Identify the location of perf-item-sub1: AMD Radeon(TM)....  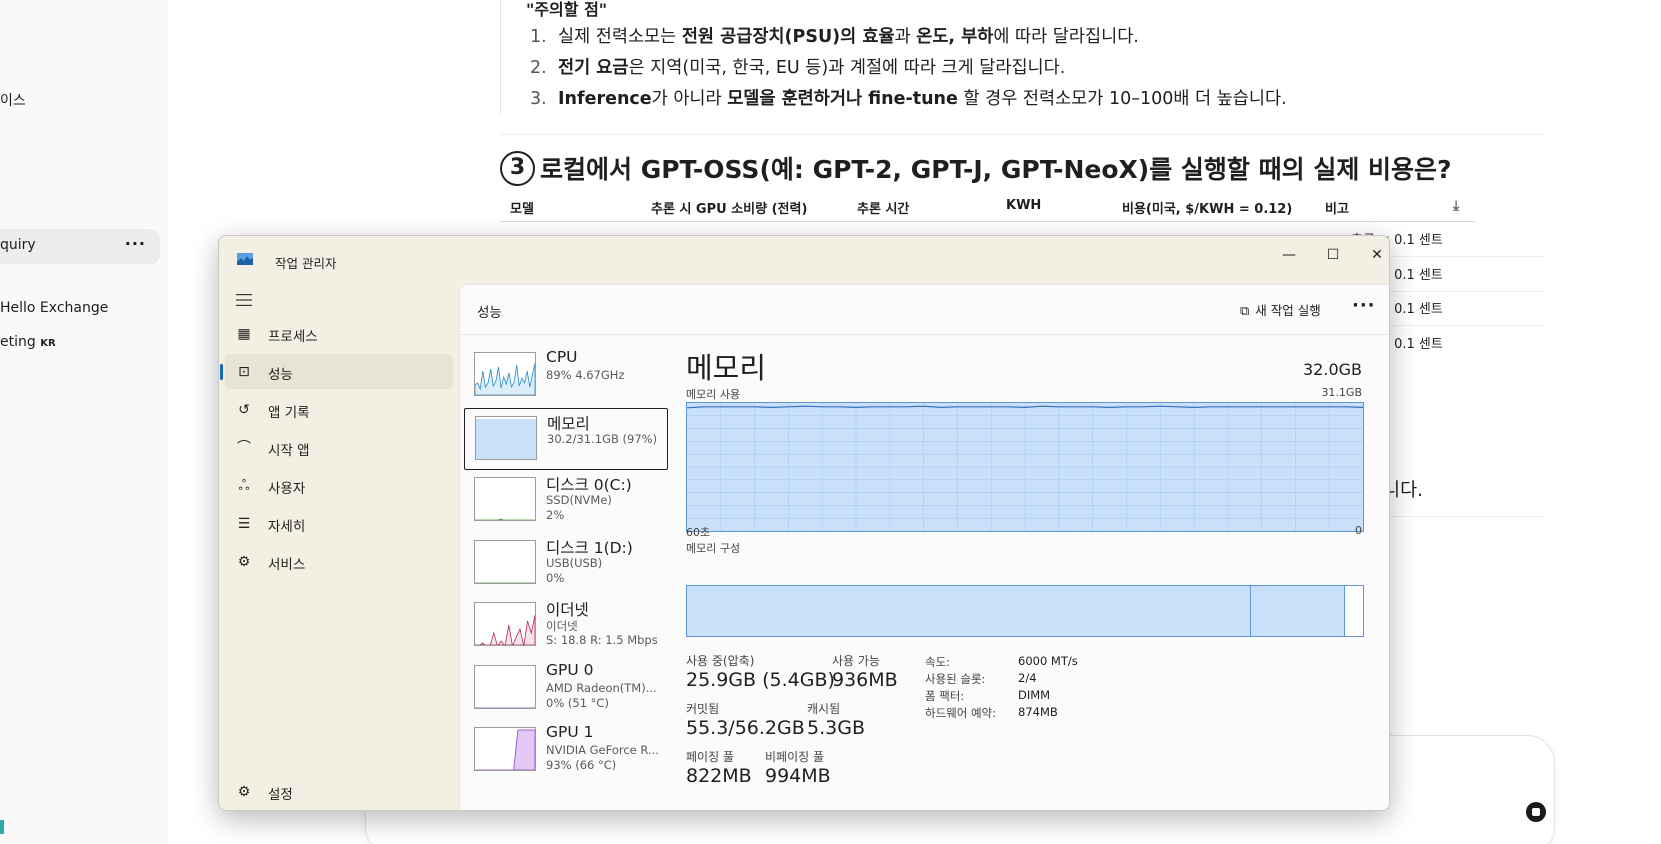
(601, 687).